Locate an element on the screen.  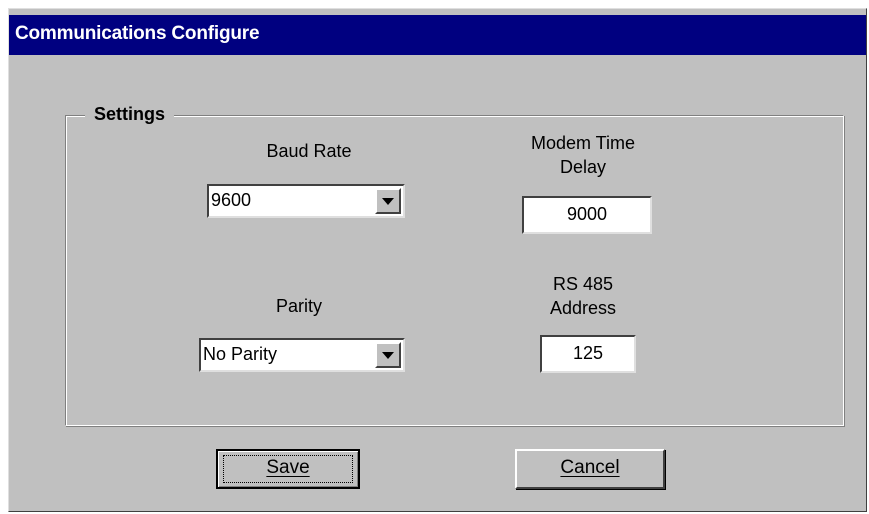
parity-dropdown-button is located at coordinates (388, 355).